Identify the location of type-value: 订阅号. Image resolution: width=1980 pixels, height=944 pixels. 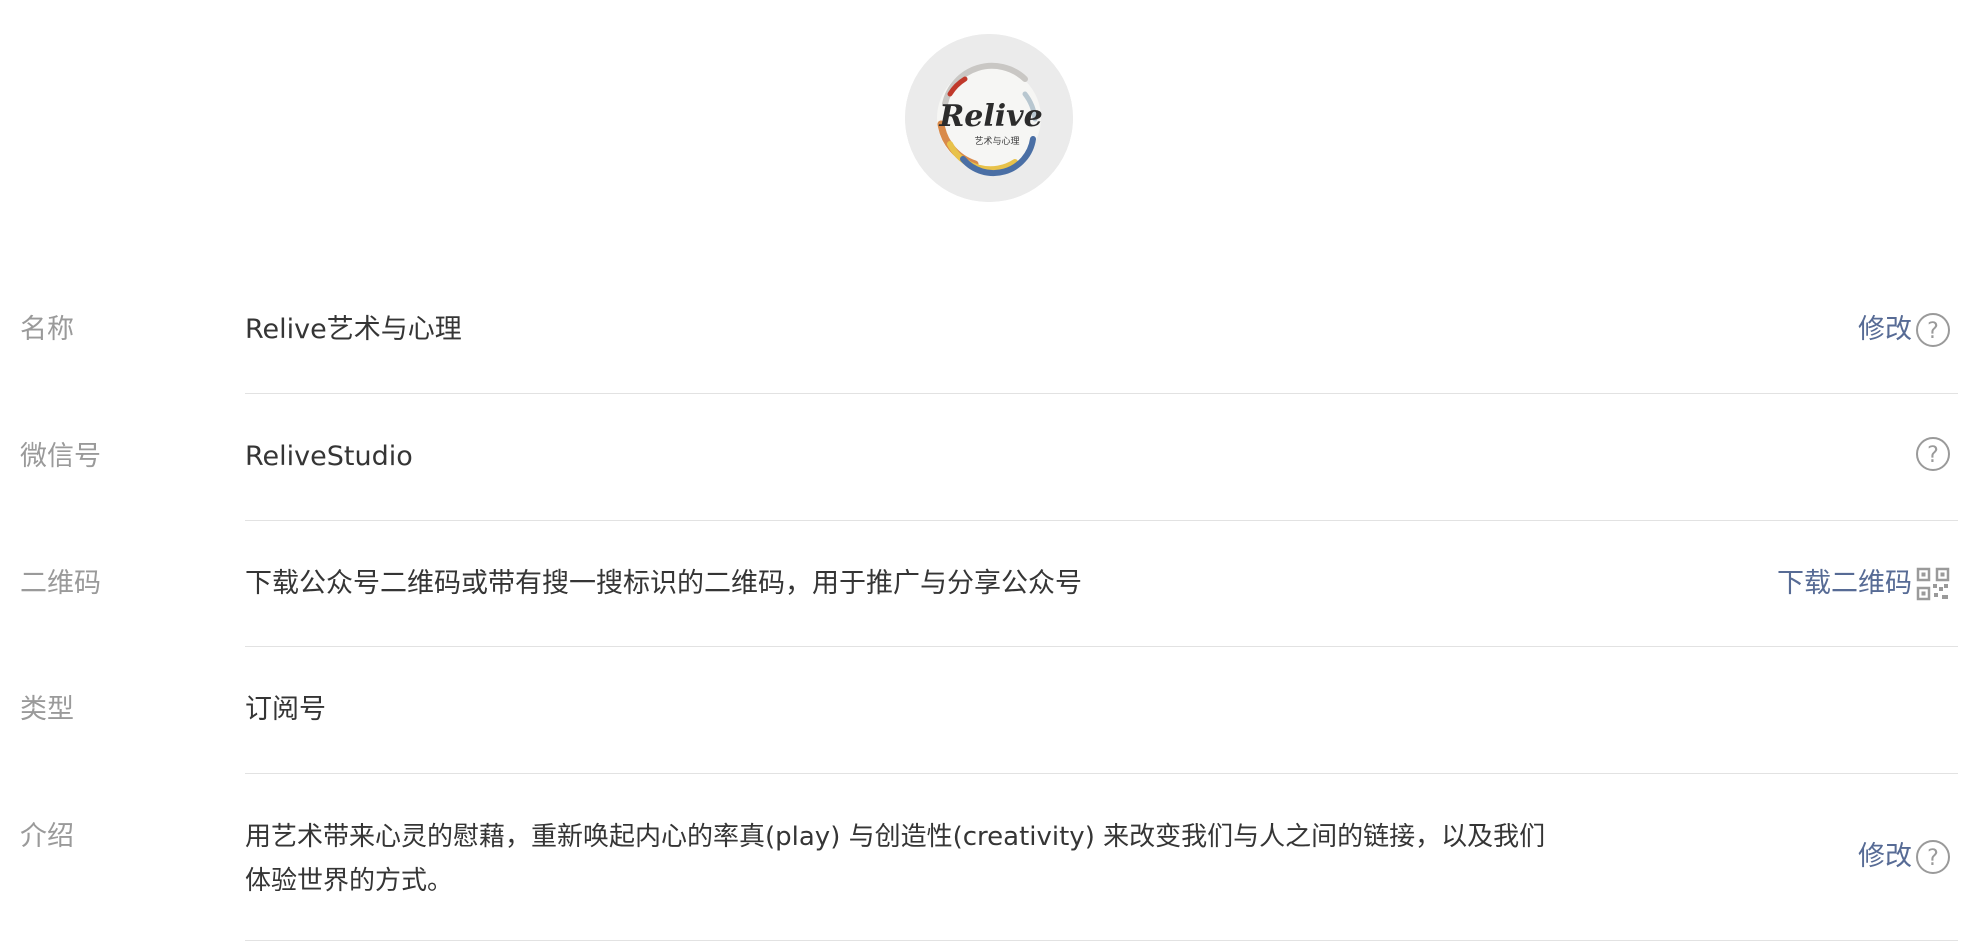
(285, 709).